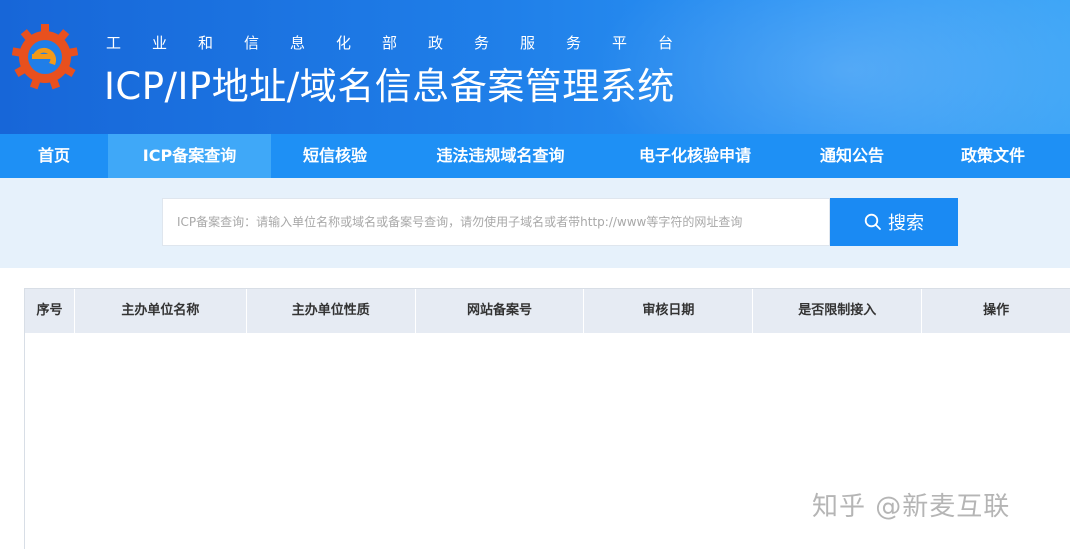 The height and width of the screenshot is (549, 1070). I want to click on column-header-org-name: 主办单位名称, so click(161, 311).